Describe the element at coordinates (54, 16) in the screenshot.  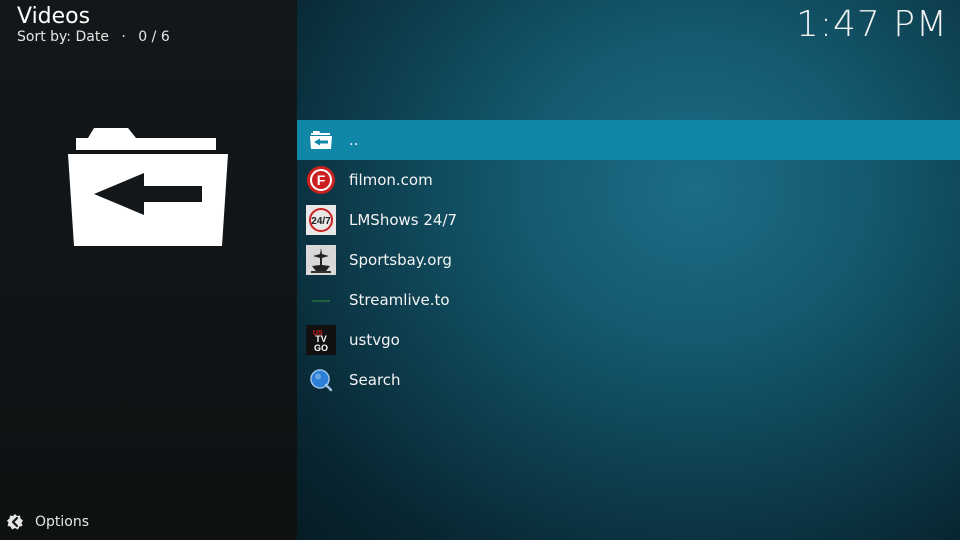
I see `page-title: Videos` at that location.